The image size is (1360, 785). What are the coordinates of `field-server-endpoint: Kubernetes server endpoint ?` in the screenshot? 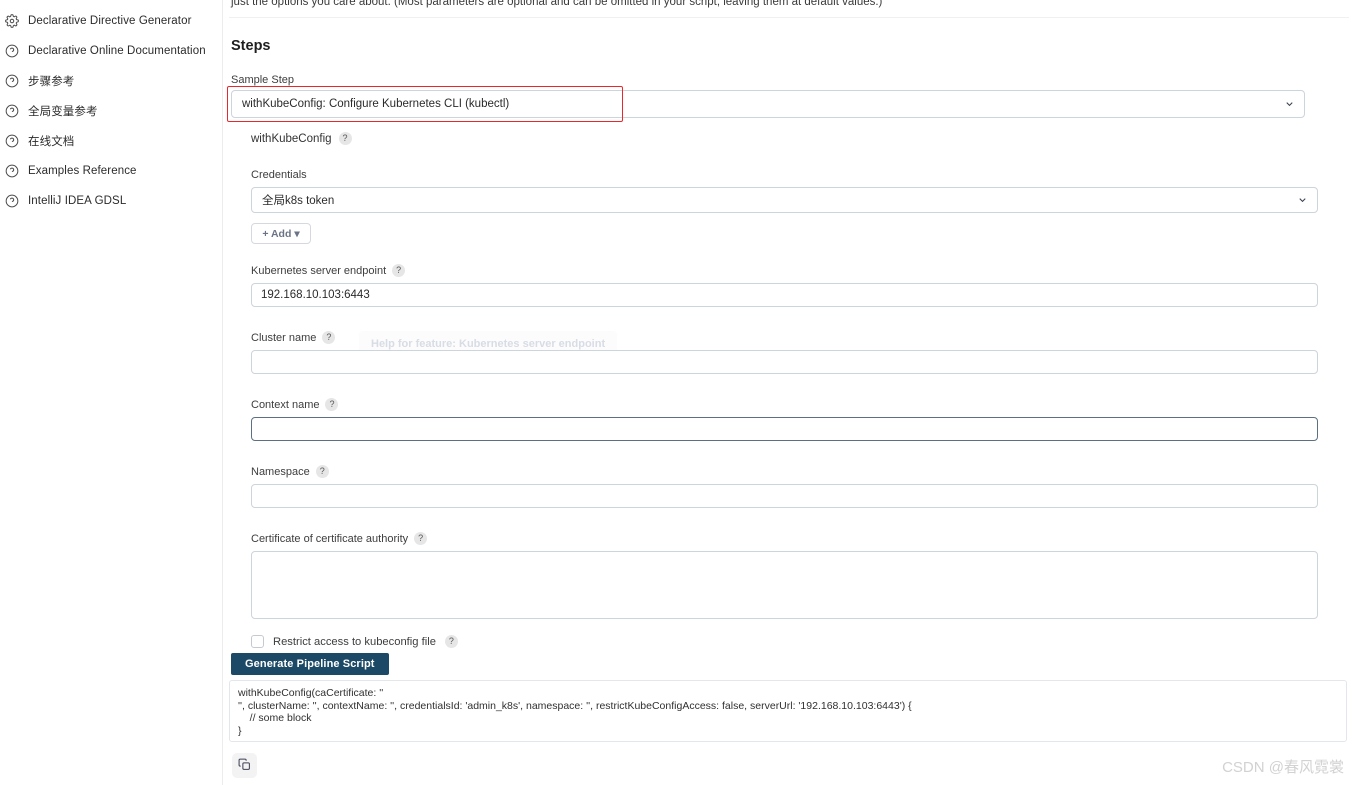 It's located at (799, 285).